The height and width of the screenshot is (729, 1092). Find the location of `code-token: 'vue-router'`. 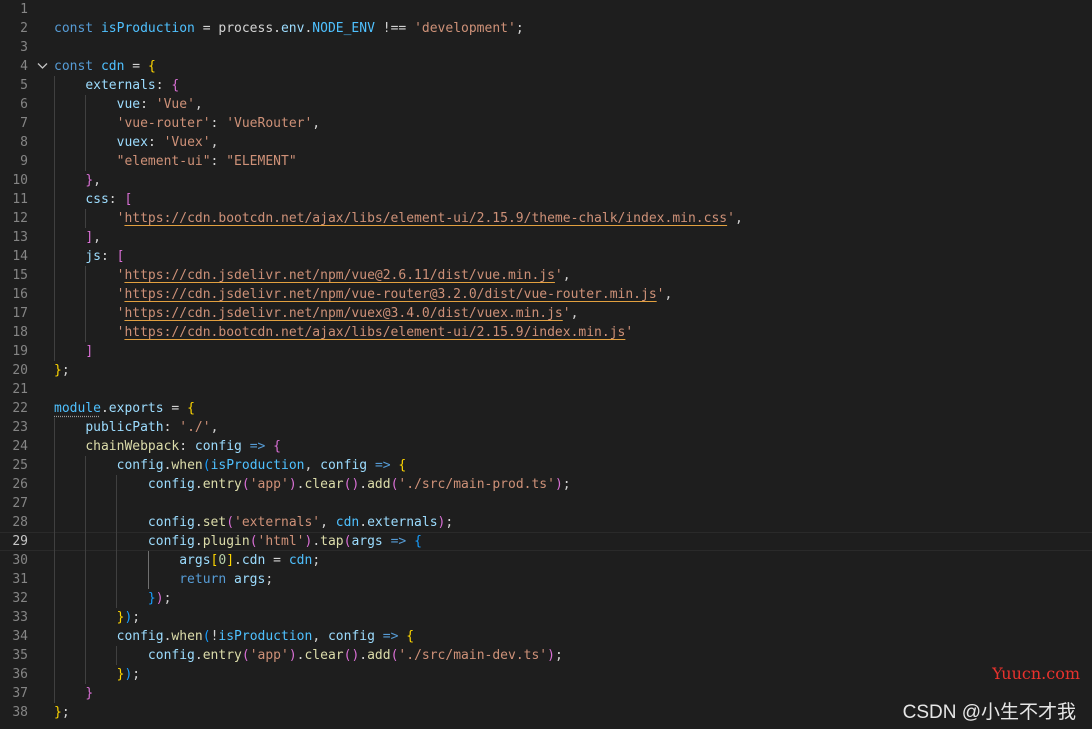

code-token: 'vue-router' is located at coordinates (163, 123).